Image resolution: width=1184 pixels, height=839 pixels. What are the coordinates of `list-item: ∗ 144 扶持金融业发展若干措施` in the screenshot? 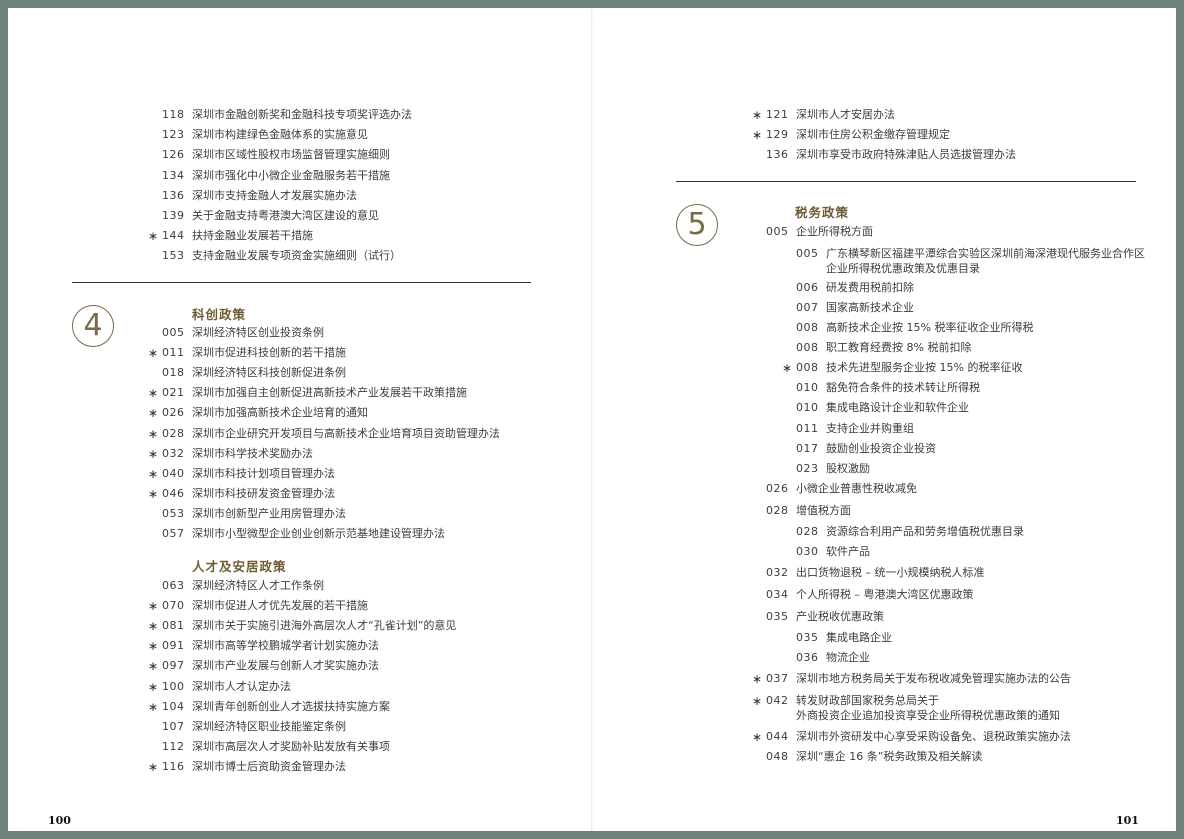 It's located at (230, 236).